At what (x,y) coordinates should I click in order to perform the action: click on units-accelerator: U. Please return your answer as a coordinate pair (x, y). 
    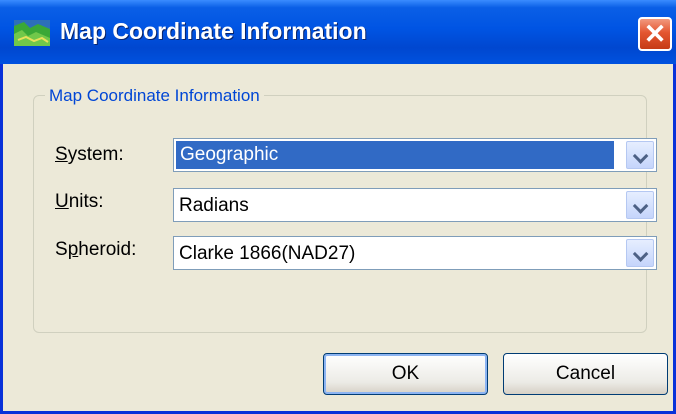
    Looking at the image, I should click on (62, 201).